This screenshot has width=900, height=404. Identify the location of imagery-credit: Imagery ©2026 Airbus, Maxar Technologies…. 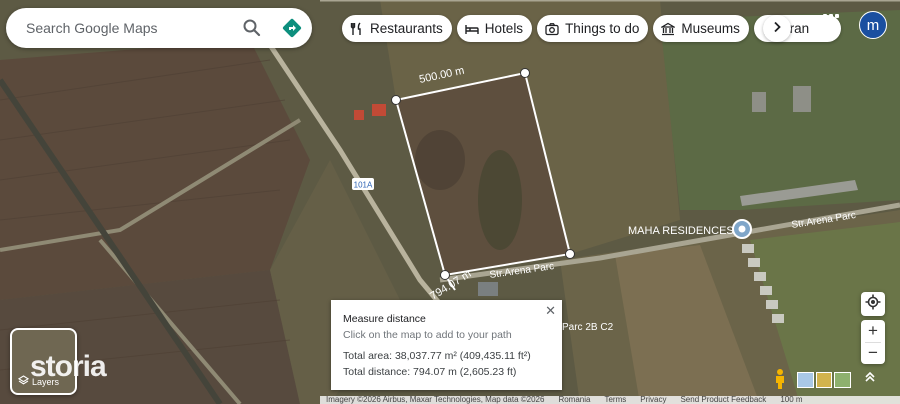
(435, 400).